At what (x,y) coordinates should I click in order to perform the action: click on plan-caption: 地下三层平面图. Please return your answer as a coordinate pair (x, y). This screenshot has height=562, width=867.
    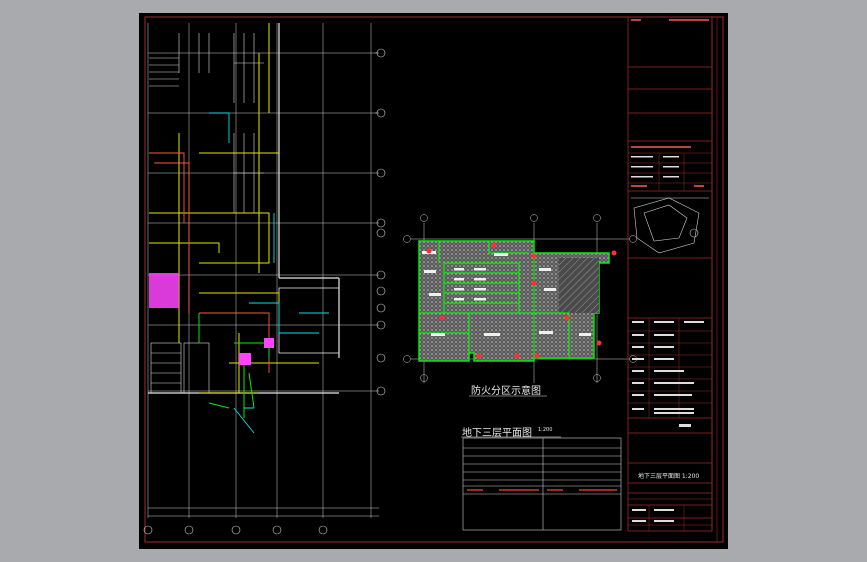
    Looking at the image, I should click on (497, 433).